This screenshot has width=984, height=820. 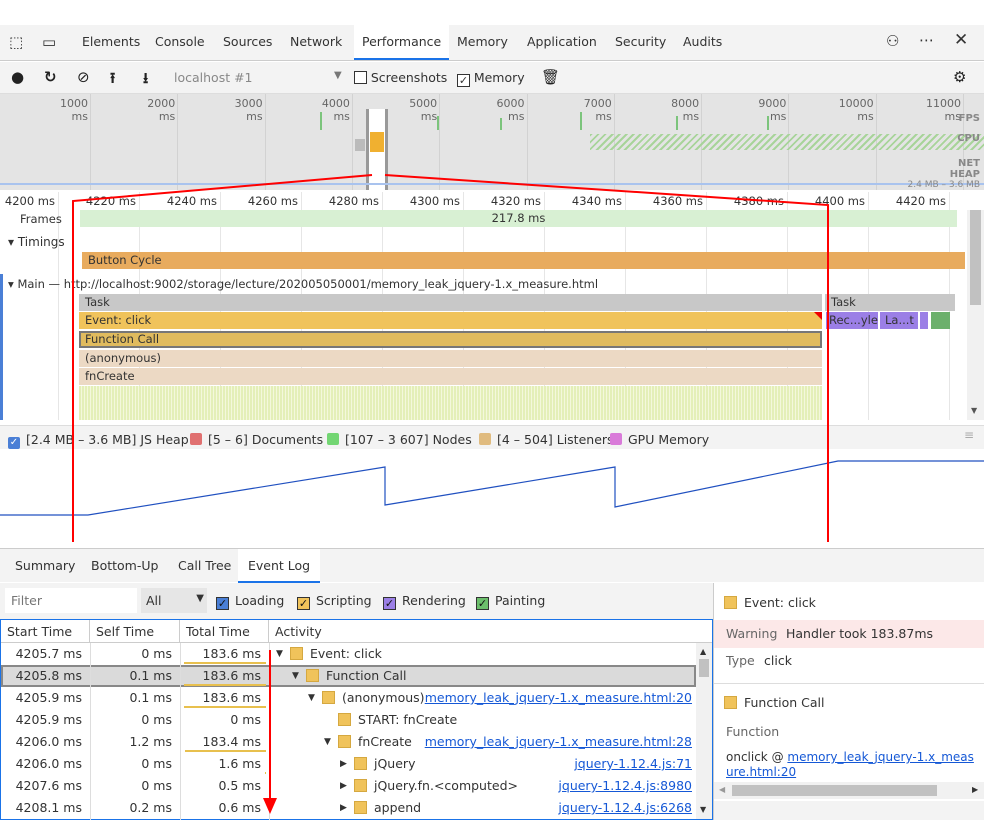 What do you see at coordinates (29, 201) in the screenshot?
I see `time-tick-label: 4200 ms` at bounding box center [29, 201].